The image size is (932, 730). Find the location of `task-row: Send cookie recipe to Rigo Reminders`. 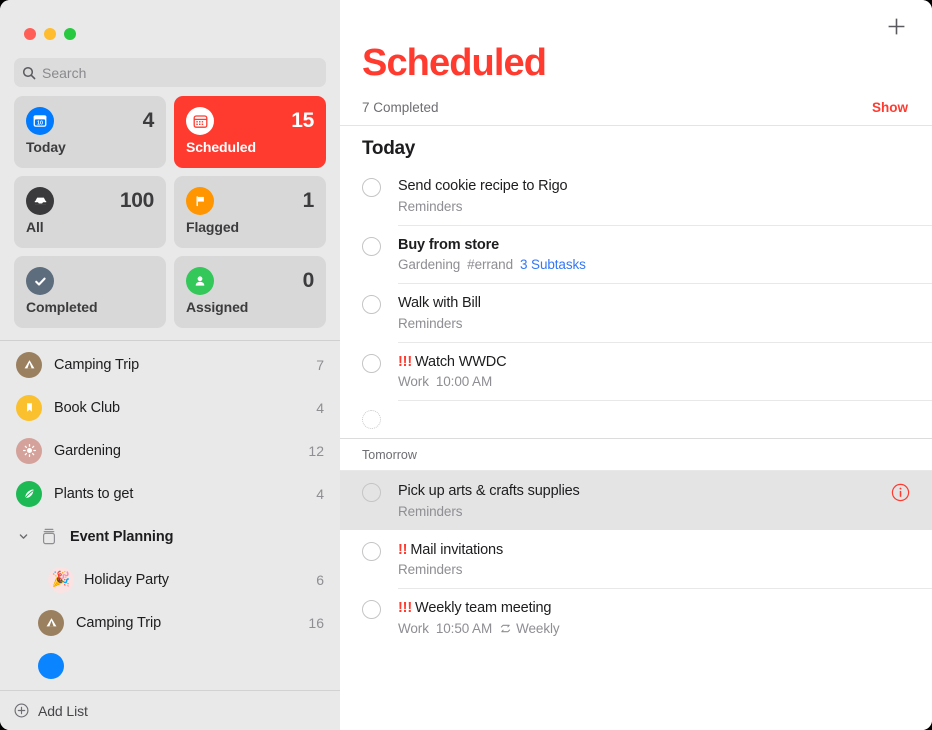

task-row: Send cookie recipe to Rigo Reminders is located at coordinates (636, 195).